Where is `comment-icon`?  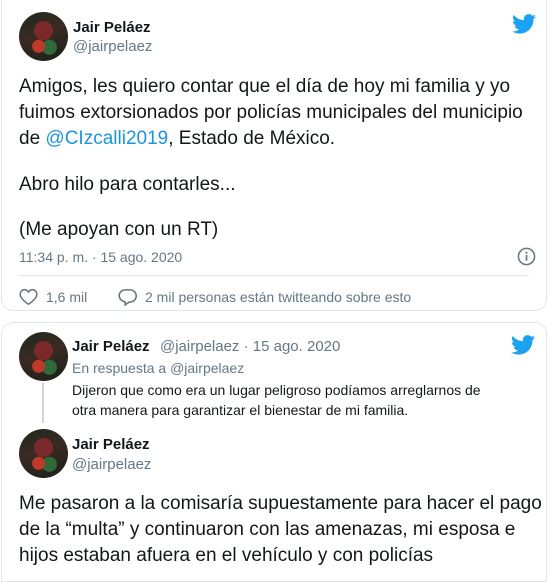
comment-icon is located at coordinates (127, 297).